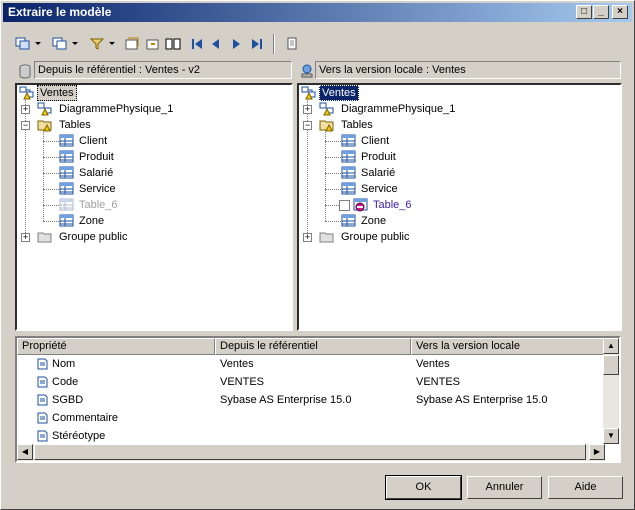  What do you see at coordinates (60, 44) in the screenshot?
I see `deselect-icon` at bounding box center [60, 44].